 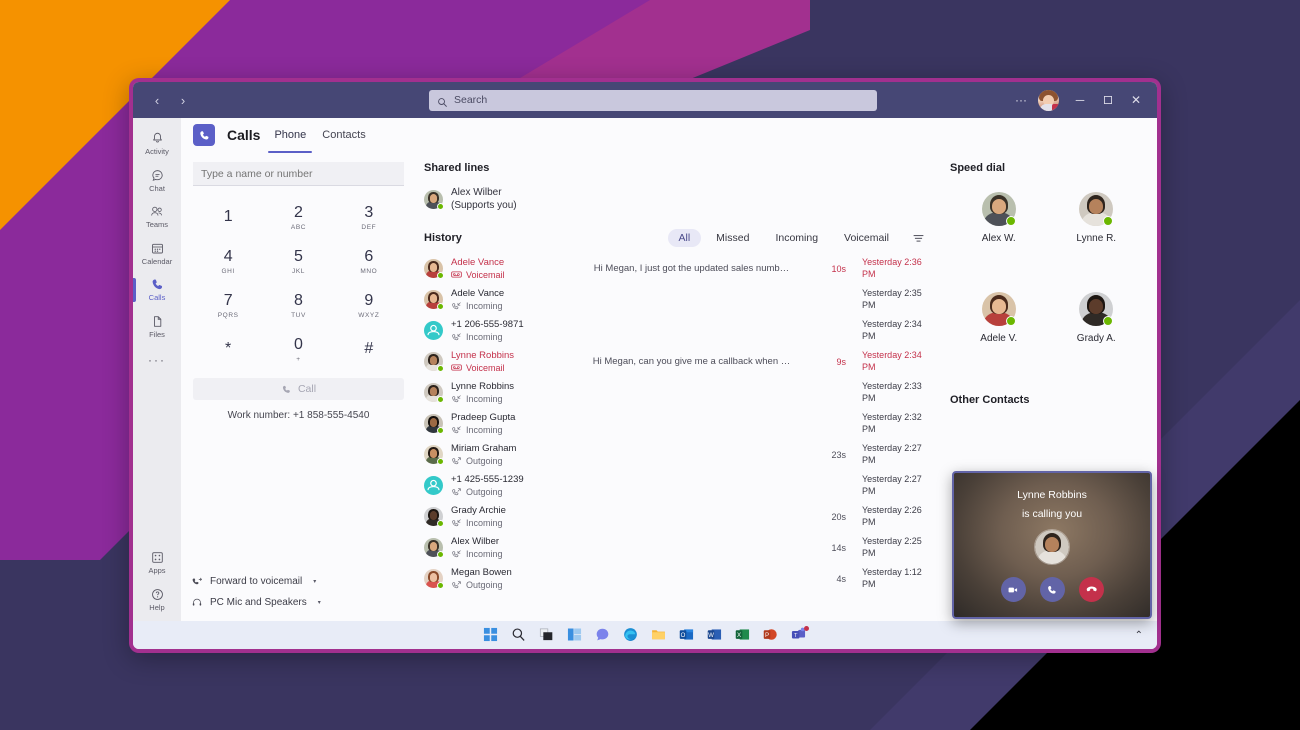 I want to click on filter-voicemail: Voicemail, so click(x=866, y=238).